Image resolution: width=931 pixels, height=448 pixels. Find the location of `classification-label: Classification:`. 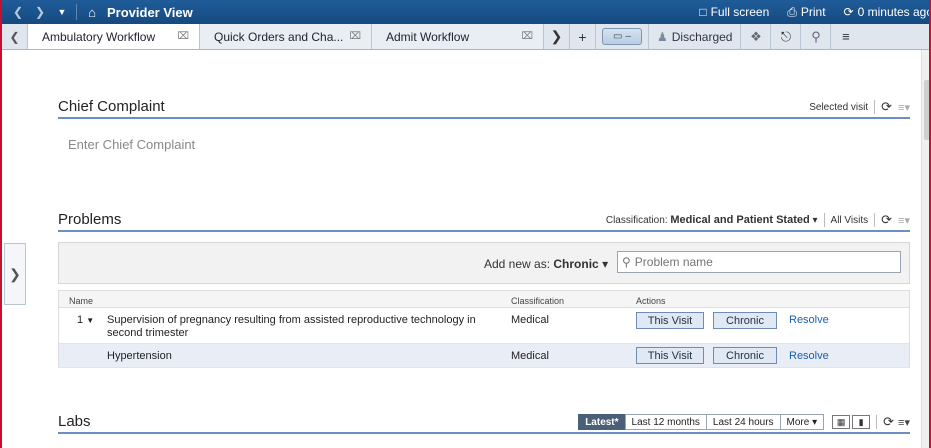

classification-label: Classification: is located at coordinates (636, 220).